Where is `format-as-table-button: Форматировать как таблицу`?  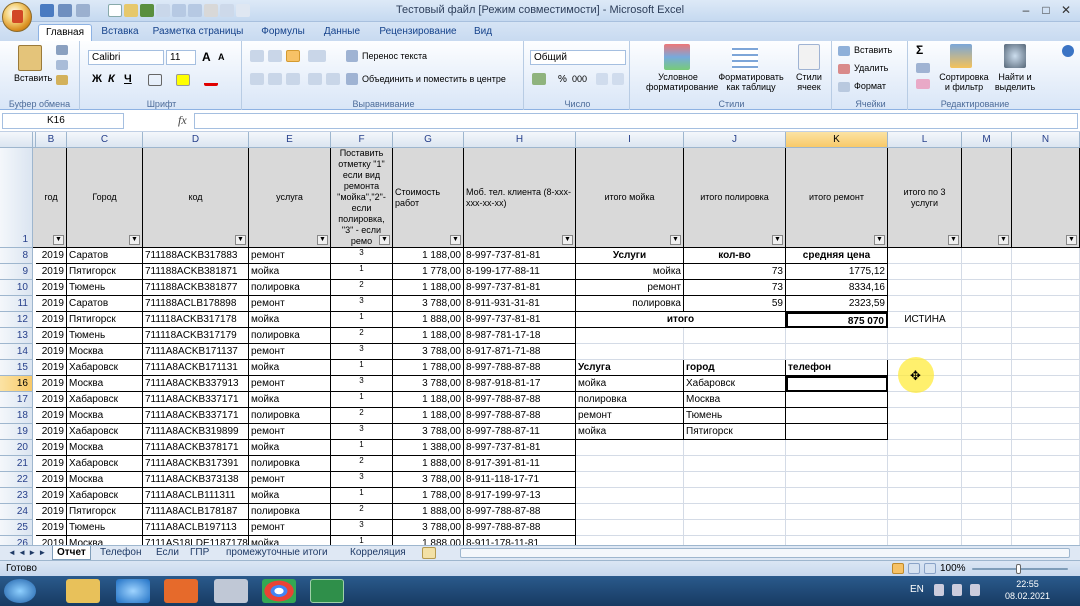 format-as-table-button: Форматировать как таблицу is located at coordinates (751, 82).